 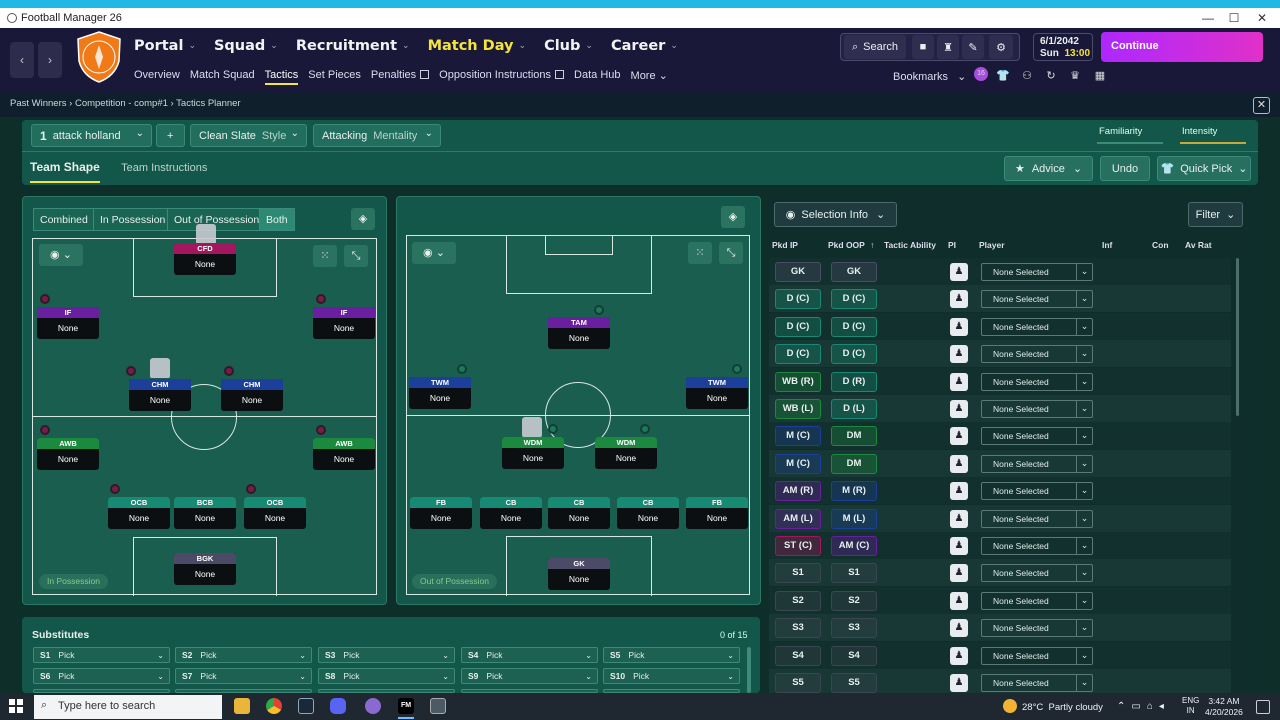 What do you see at coordinates (798, 600) in the screenshot?
I see `pkd-ip-cell: S2` at bounding box center [798, 600].